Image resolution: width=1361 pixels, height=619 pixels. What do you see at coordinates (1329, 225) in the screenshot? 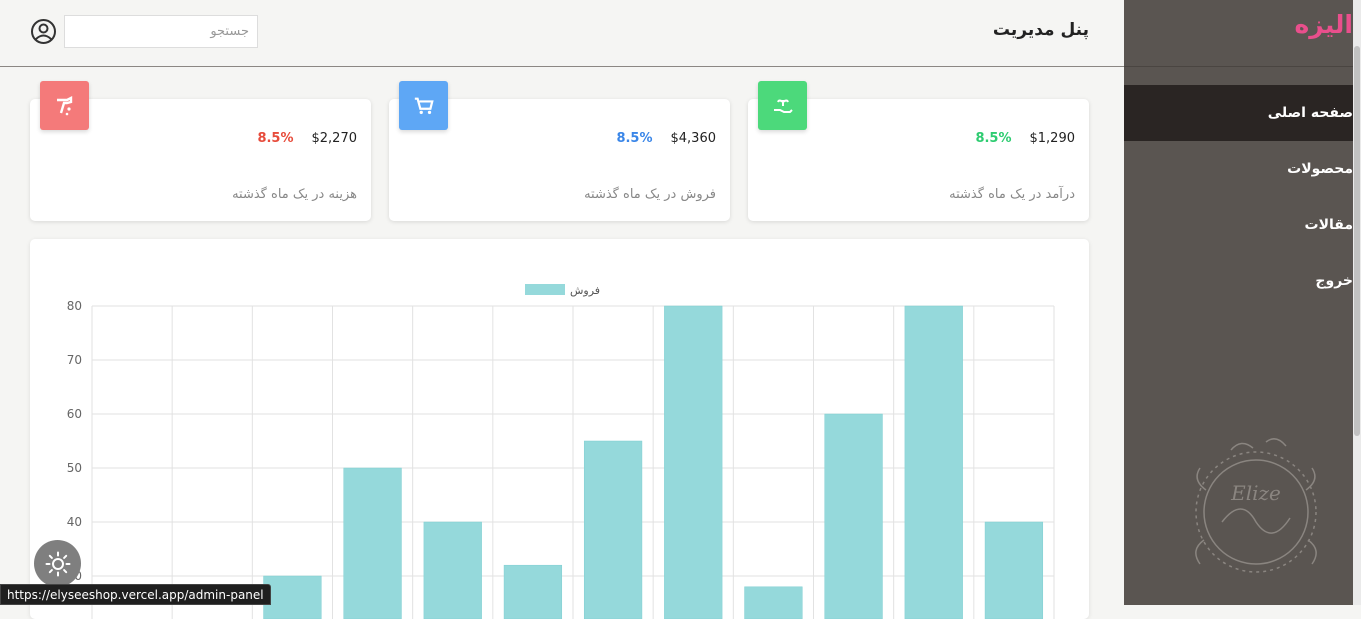
I see `sidebar-item-label: مقالات` at bounding box center [1329, 225].